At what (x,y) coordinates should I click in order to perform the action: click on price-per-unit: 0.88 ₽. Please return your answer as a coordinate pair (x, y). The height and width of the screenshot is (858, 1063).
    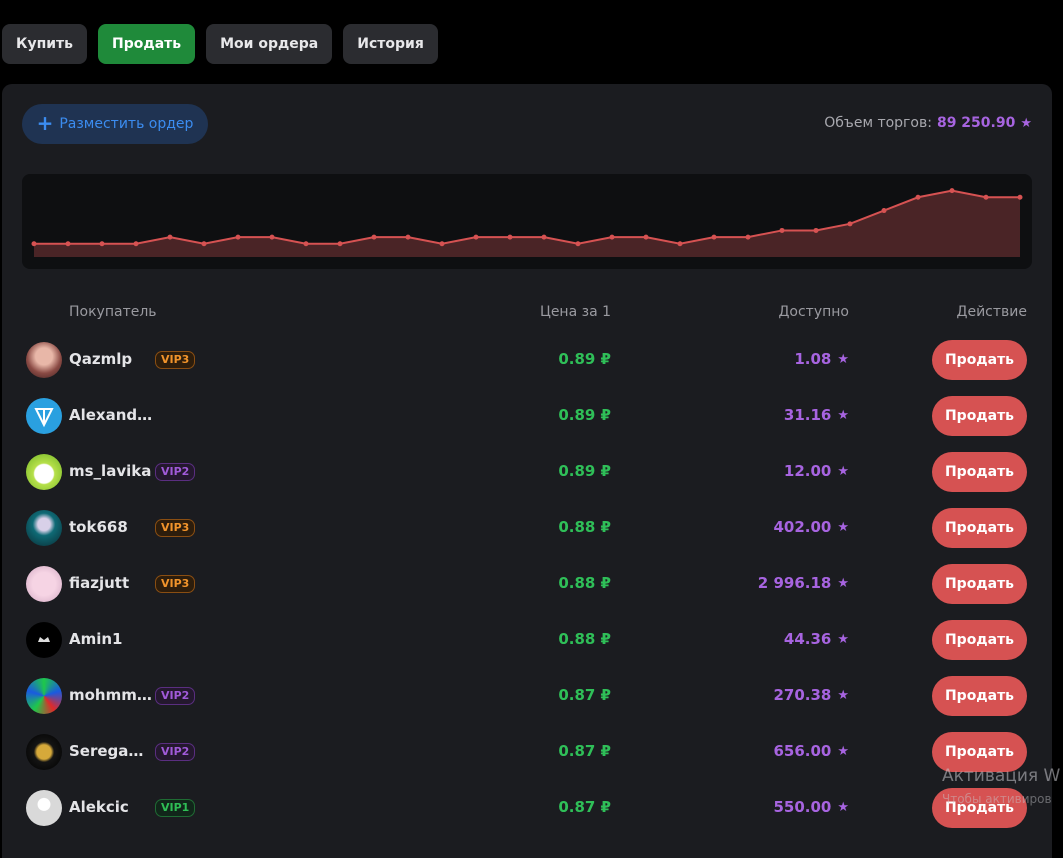
    Looking at the image, I should click on (584, 583).